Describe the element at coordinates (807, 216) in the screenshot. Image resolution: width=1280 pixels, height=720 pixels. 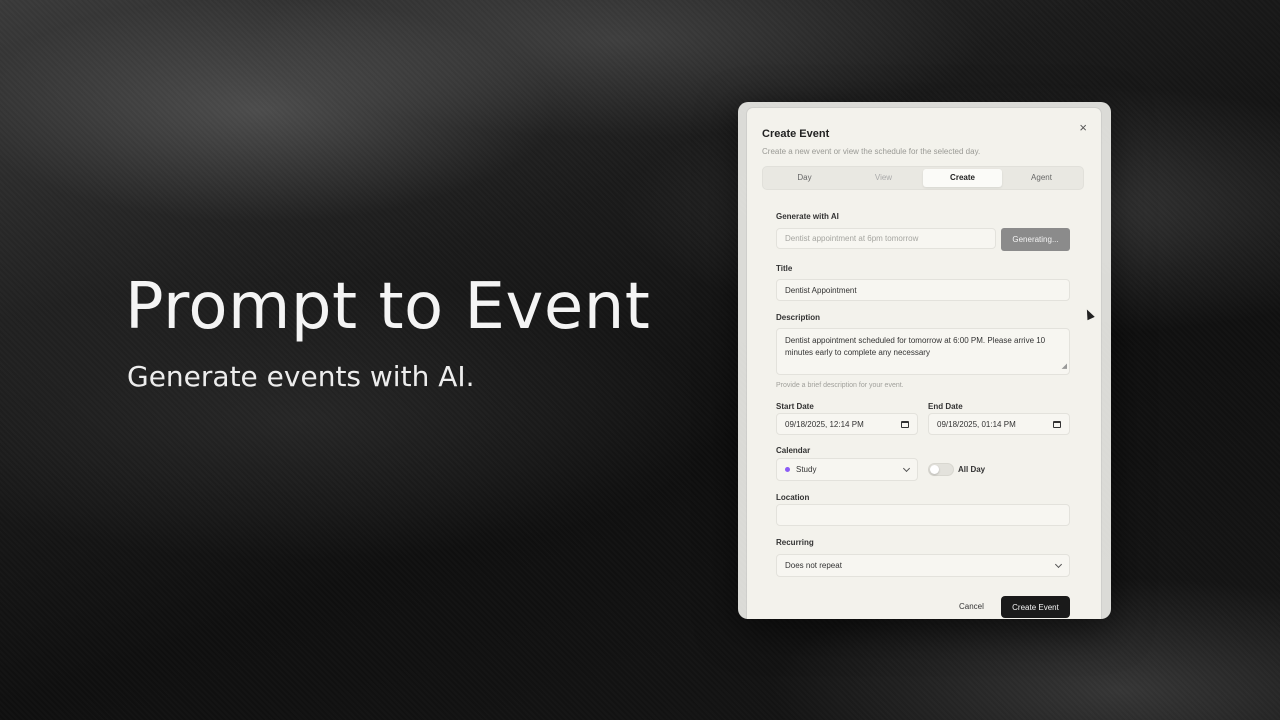
I see `ai-label: Generate with AI` at that location.